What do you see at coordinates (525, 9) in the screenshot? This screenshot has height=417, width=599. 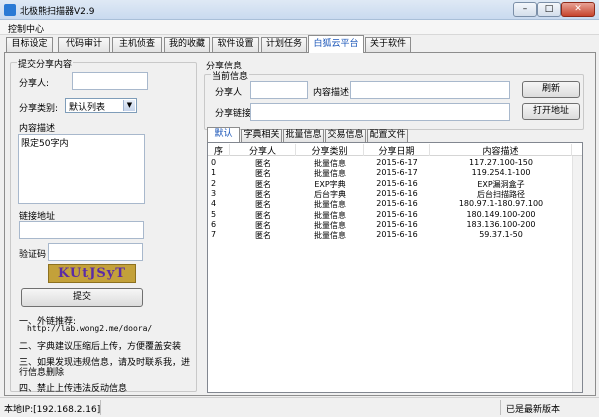 I see `minimize-button: –` at bounding box center [525, 9].